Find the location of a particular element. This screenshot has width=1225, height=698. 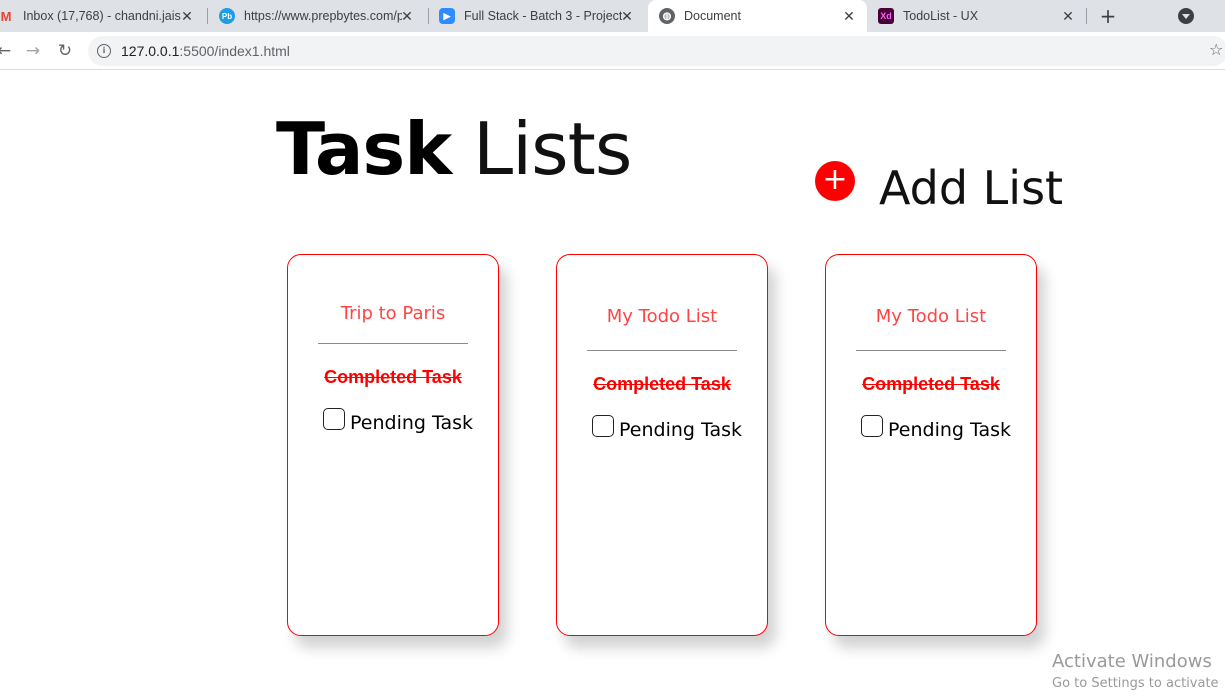

back-icon: ← is located at coordinates (8, 51).